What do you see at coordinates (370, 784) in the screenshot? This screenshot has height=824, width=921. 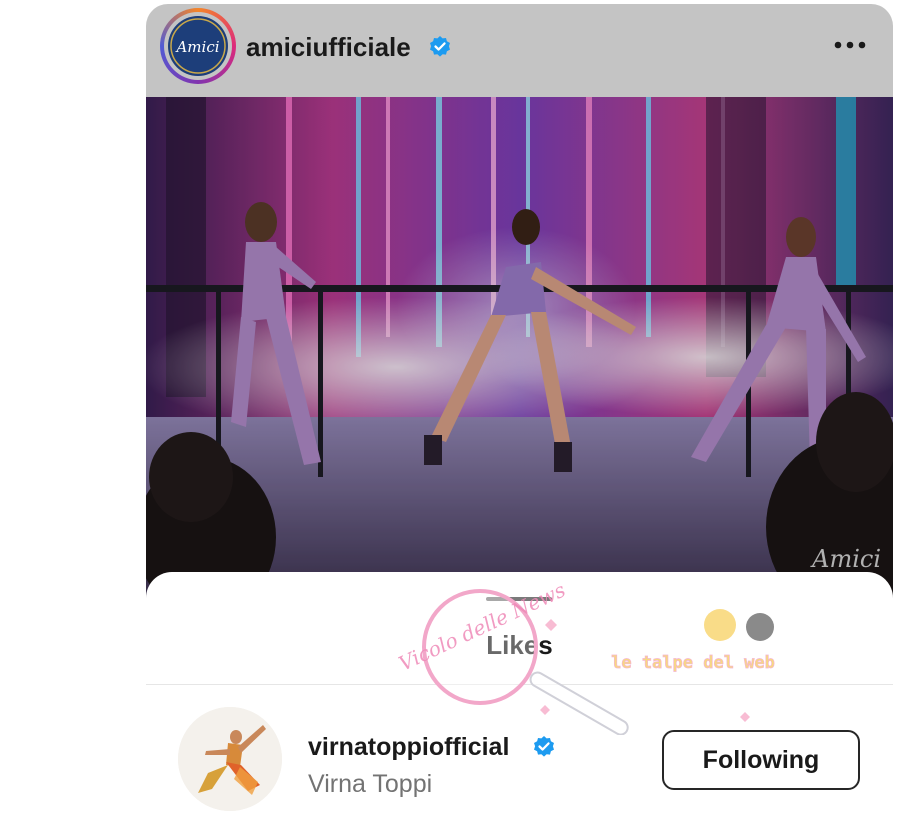 I see `liker-full-name: Virna Toppi` at bounding box center [370, 784].